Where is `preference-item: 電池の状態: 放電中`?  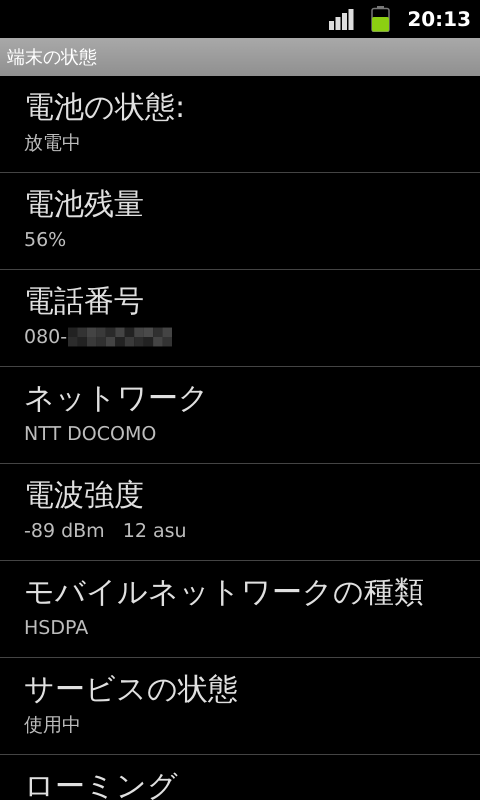
preference-item: 電池の状態: 放電中 is located at coordinates (240, 124).